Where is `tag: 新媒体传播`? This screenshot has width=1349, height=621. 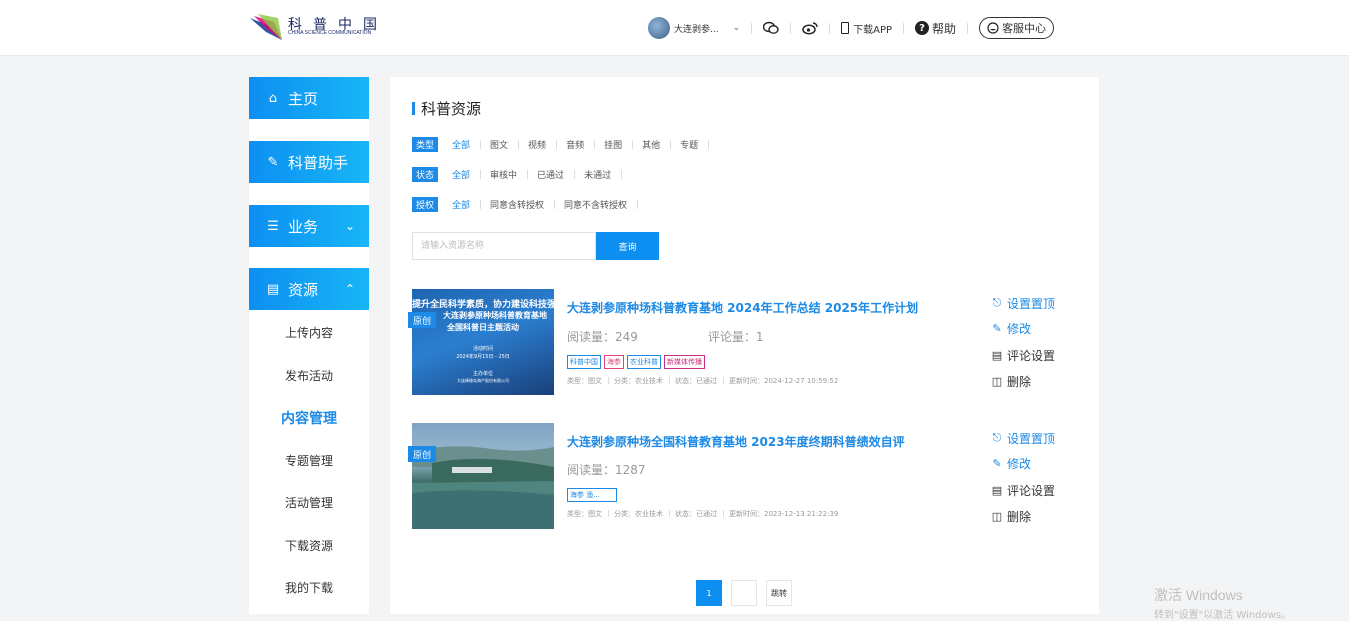 tag: 新媒体传播 is located at coordinates (684, 362).